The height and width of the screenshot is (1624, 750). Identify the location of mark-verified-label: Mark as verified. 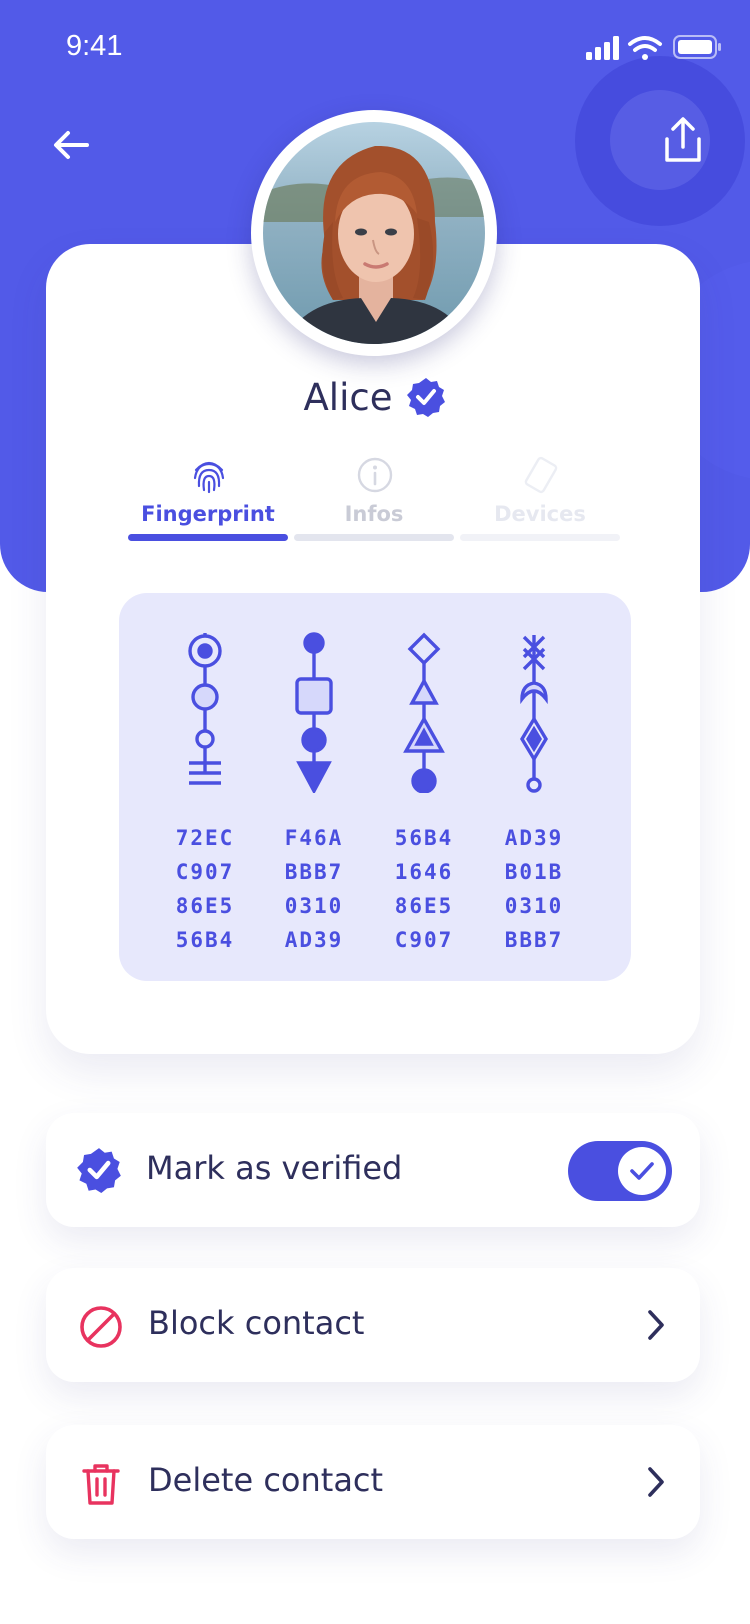
(274, 1168).